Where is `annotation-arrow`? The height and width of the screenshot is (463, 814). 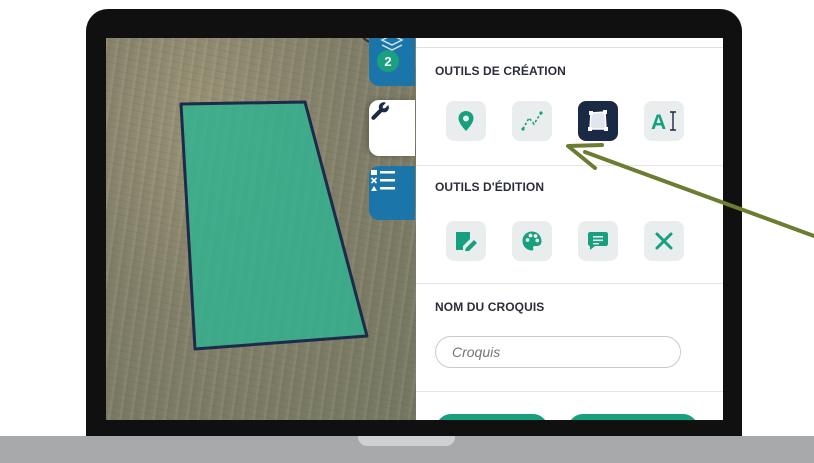 annotation-arrow is located at coordinates (690, 190).